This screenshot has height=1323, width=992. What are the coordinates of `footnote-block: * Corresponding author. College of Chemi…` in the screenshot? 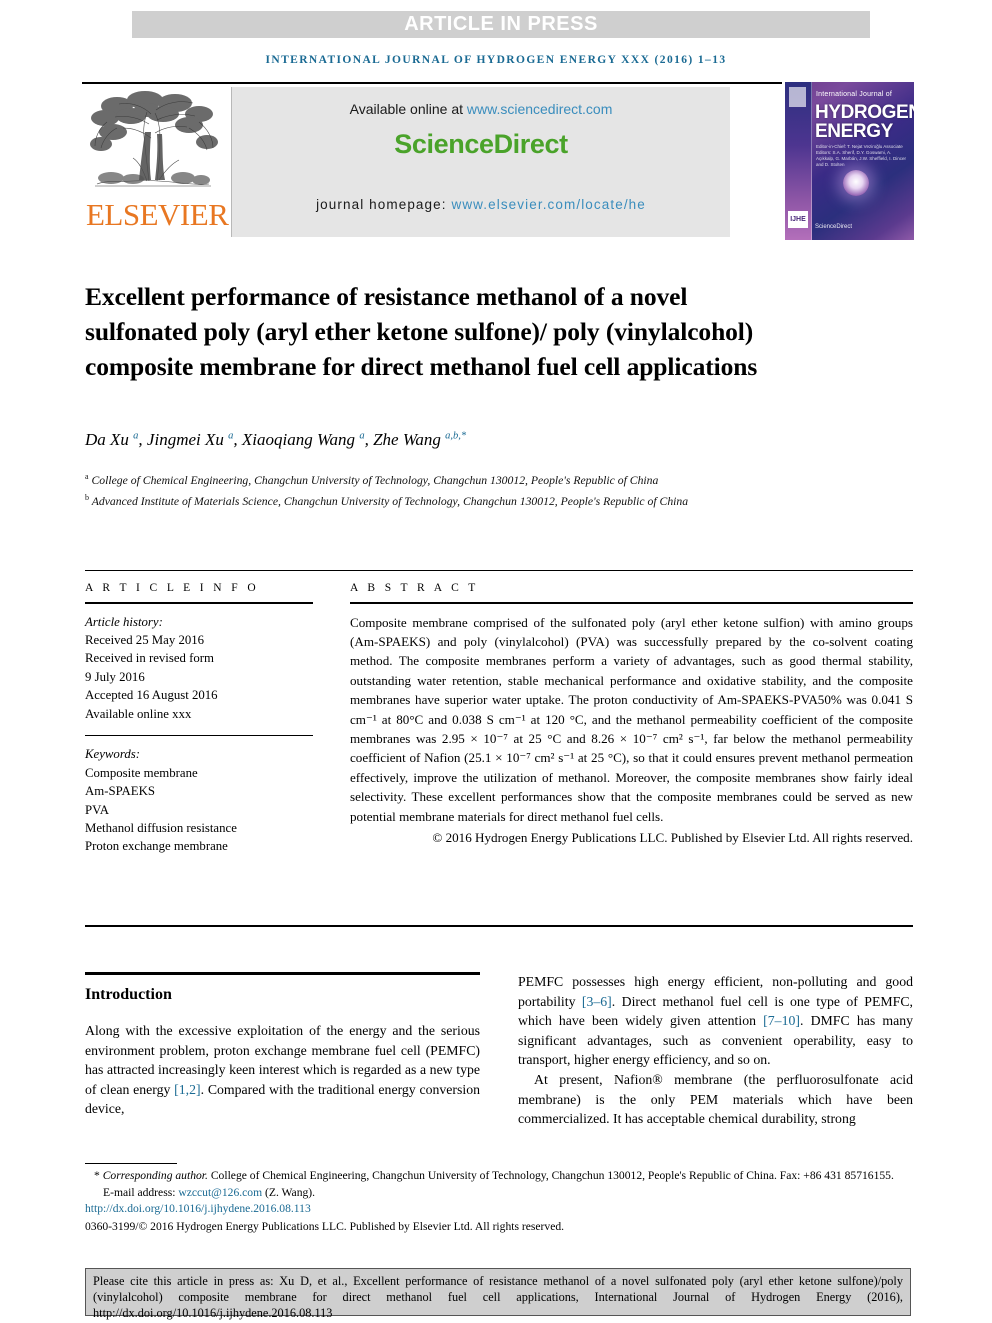 It's located at (500, 1201).